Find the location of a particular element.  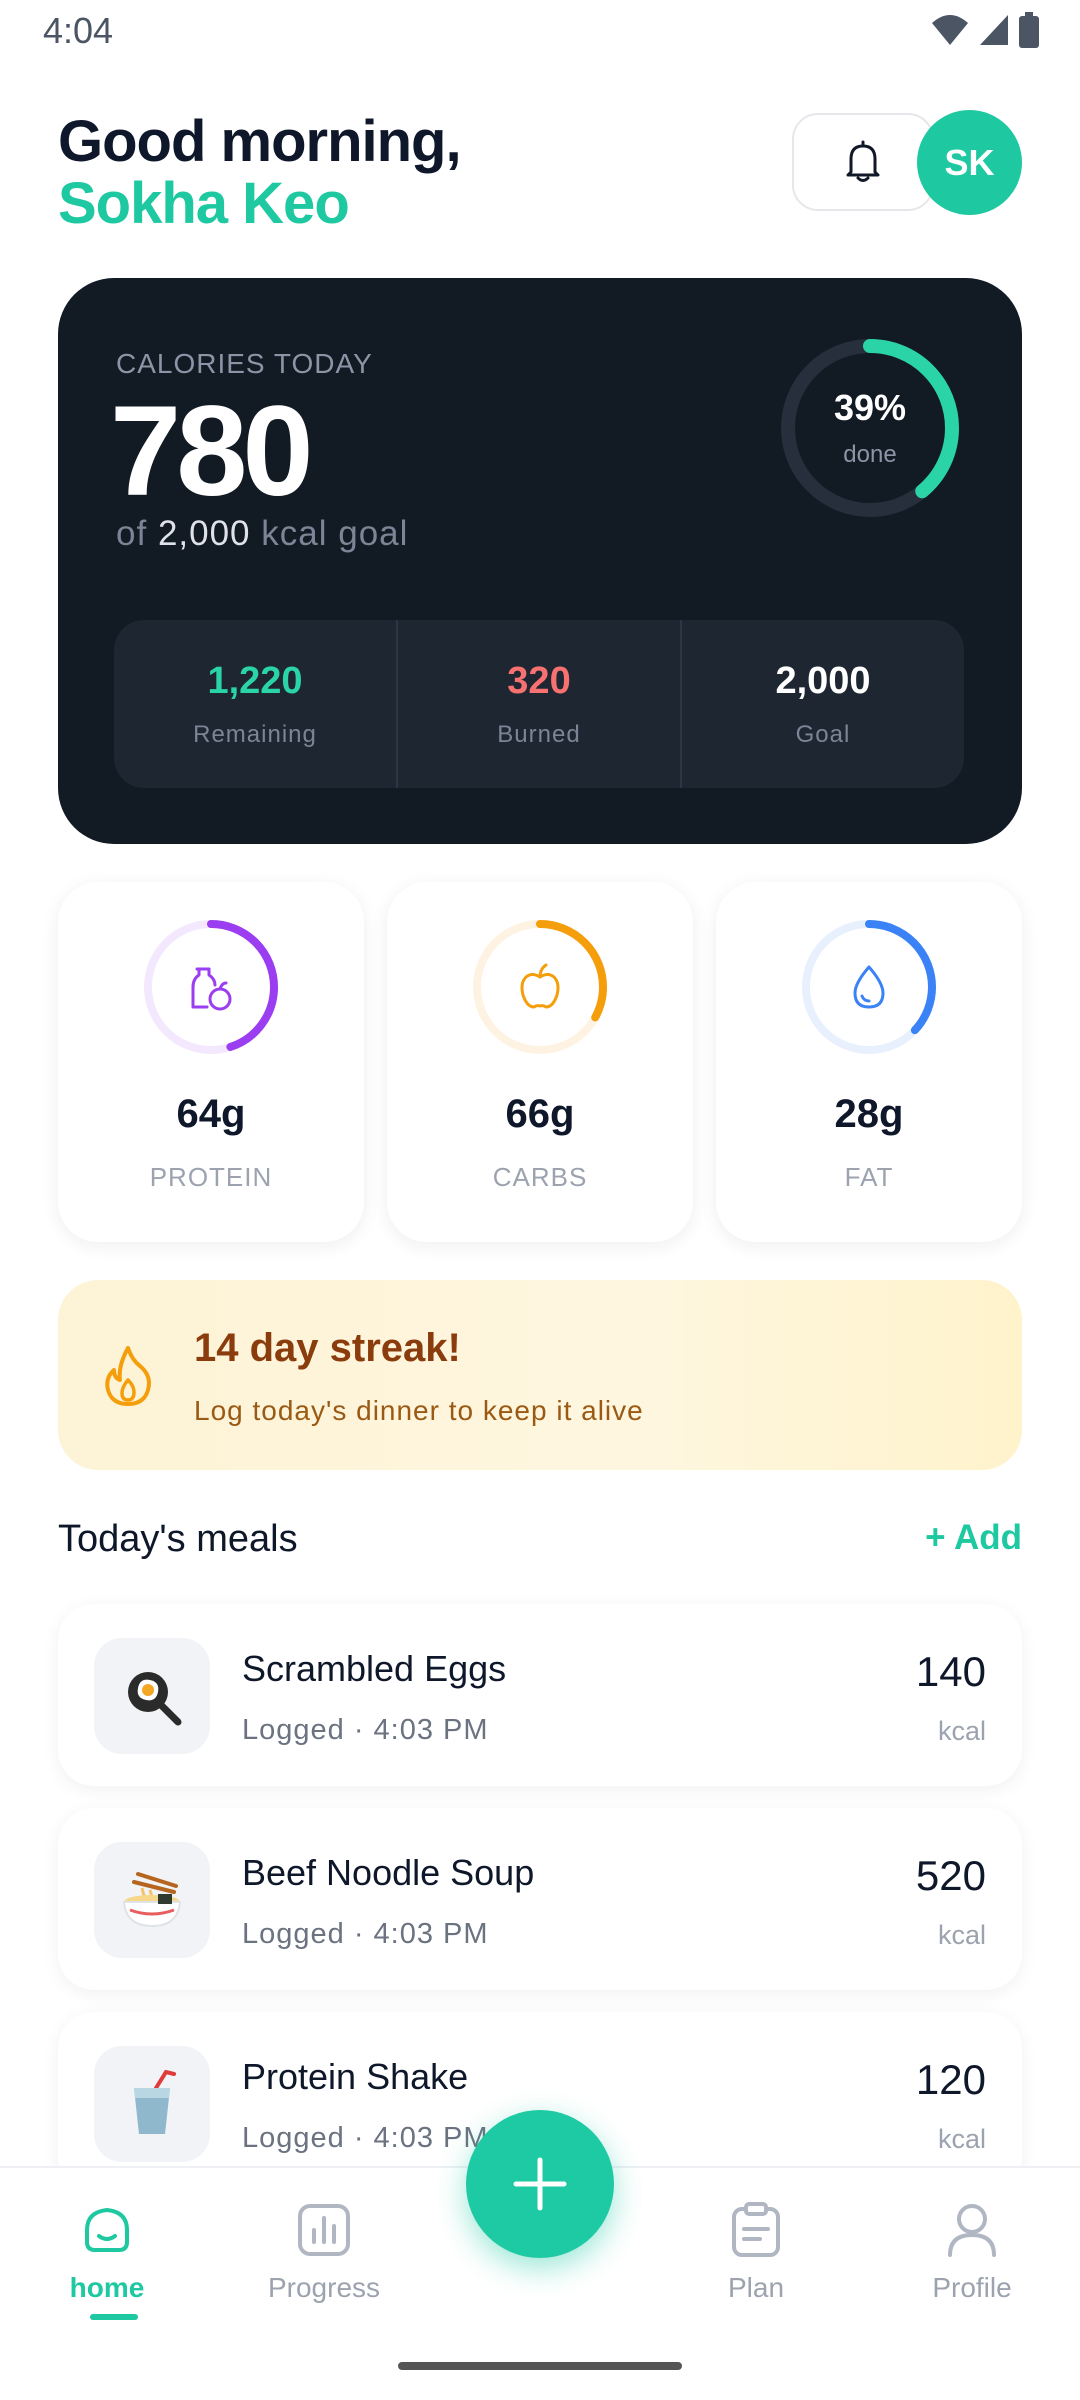

status-icons is located at coordinates (985, 30).